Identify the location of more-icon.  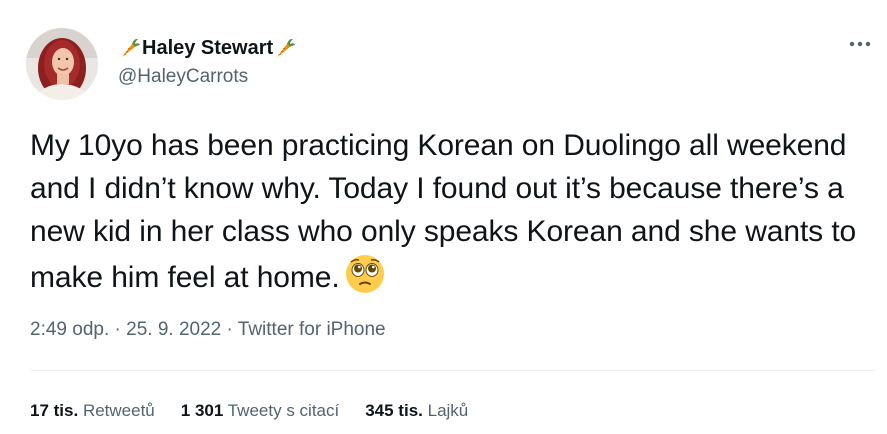
(860, 44).